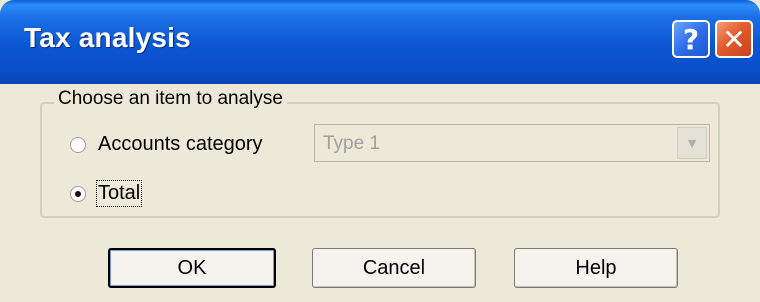 The width and height of the screenshot is (760, 302). I want to click on accounts-category-label: Accounts category, so click(180, 144).